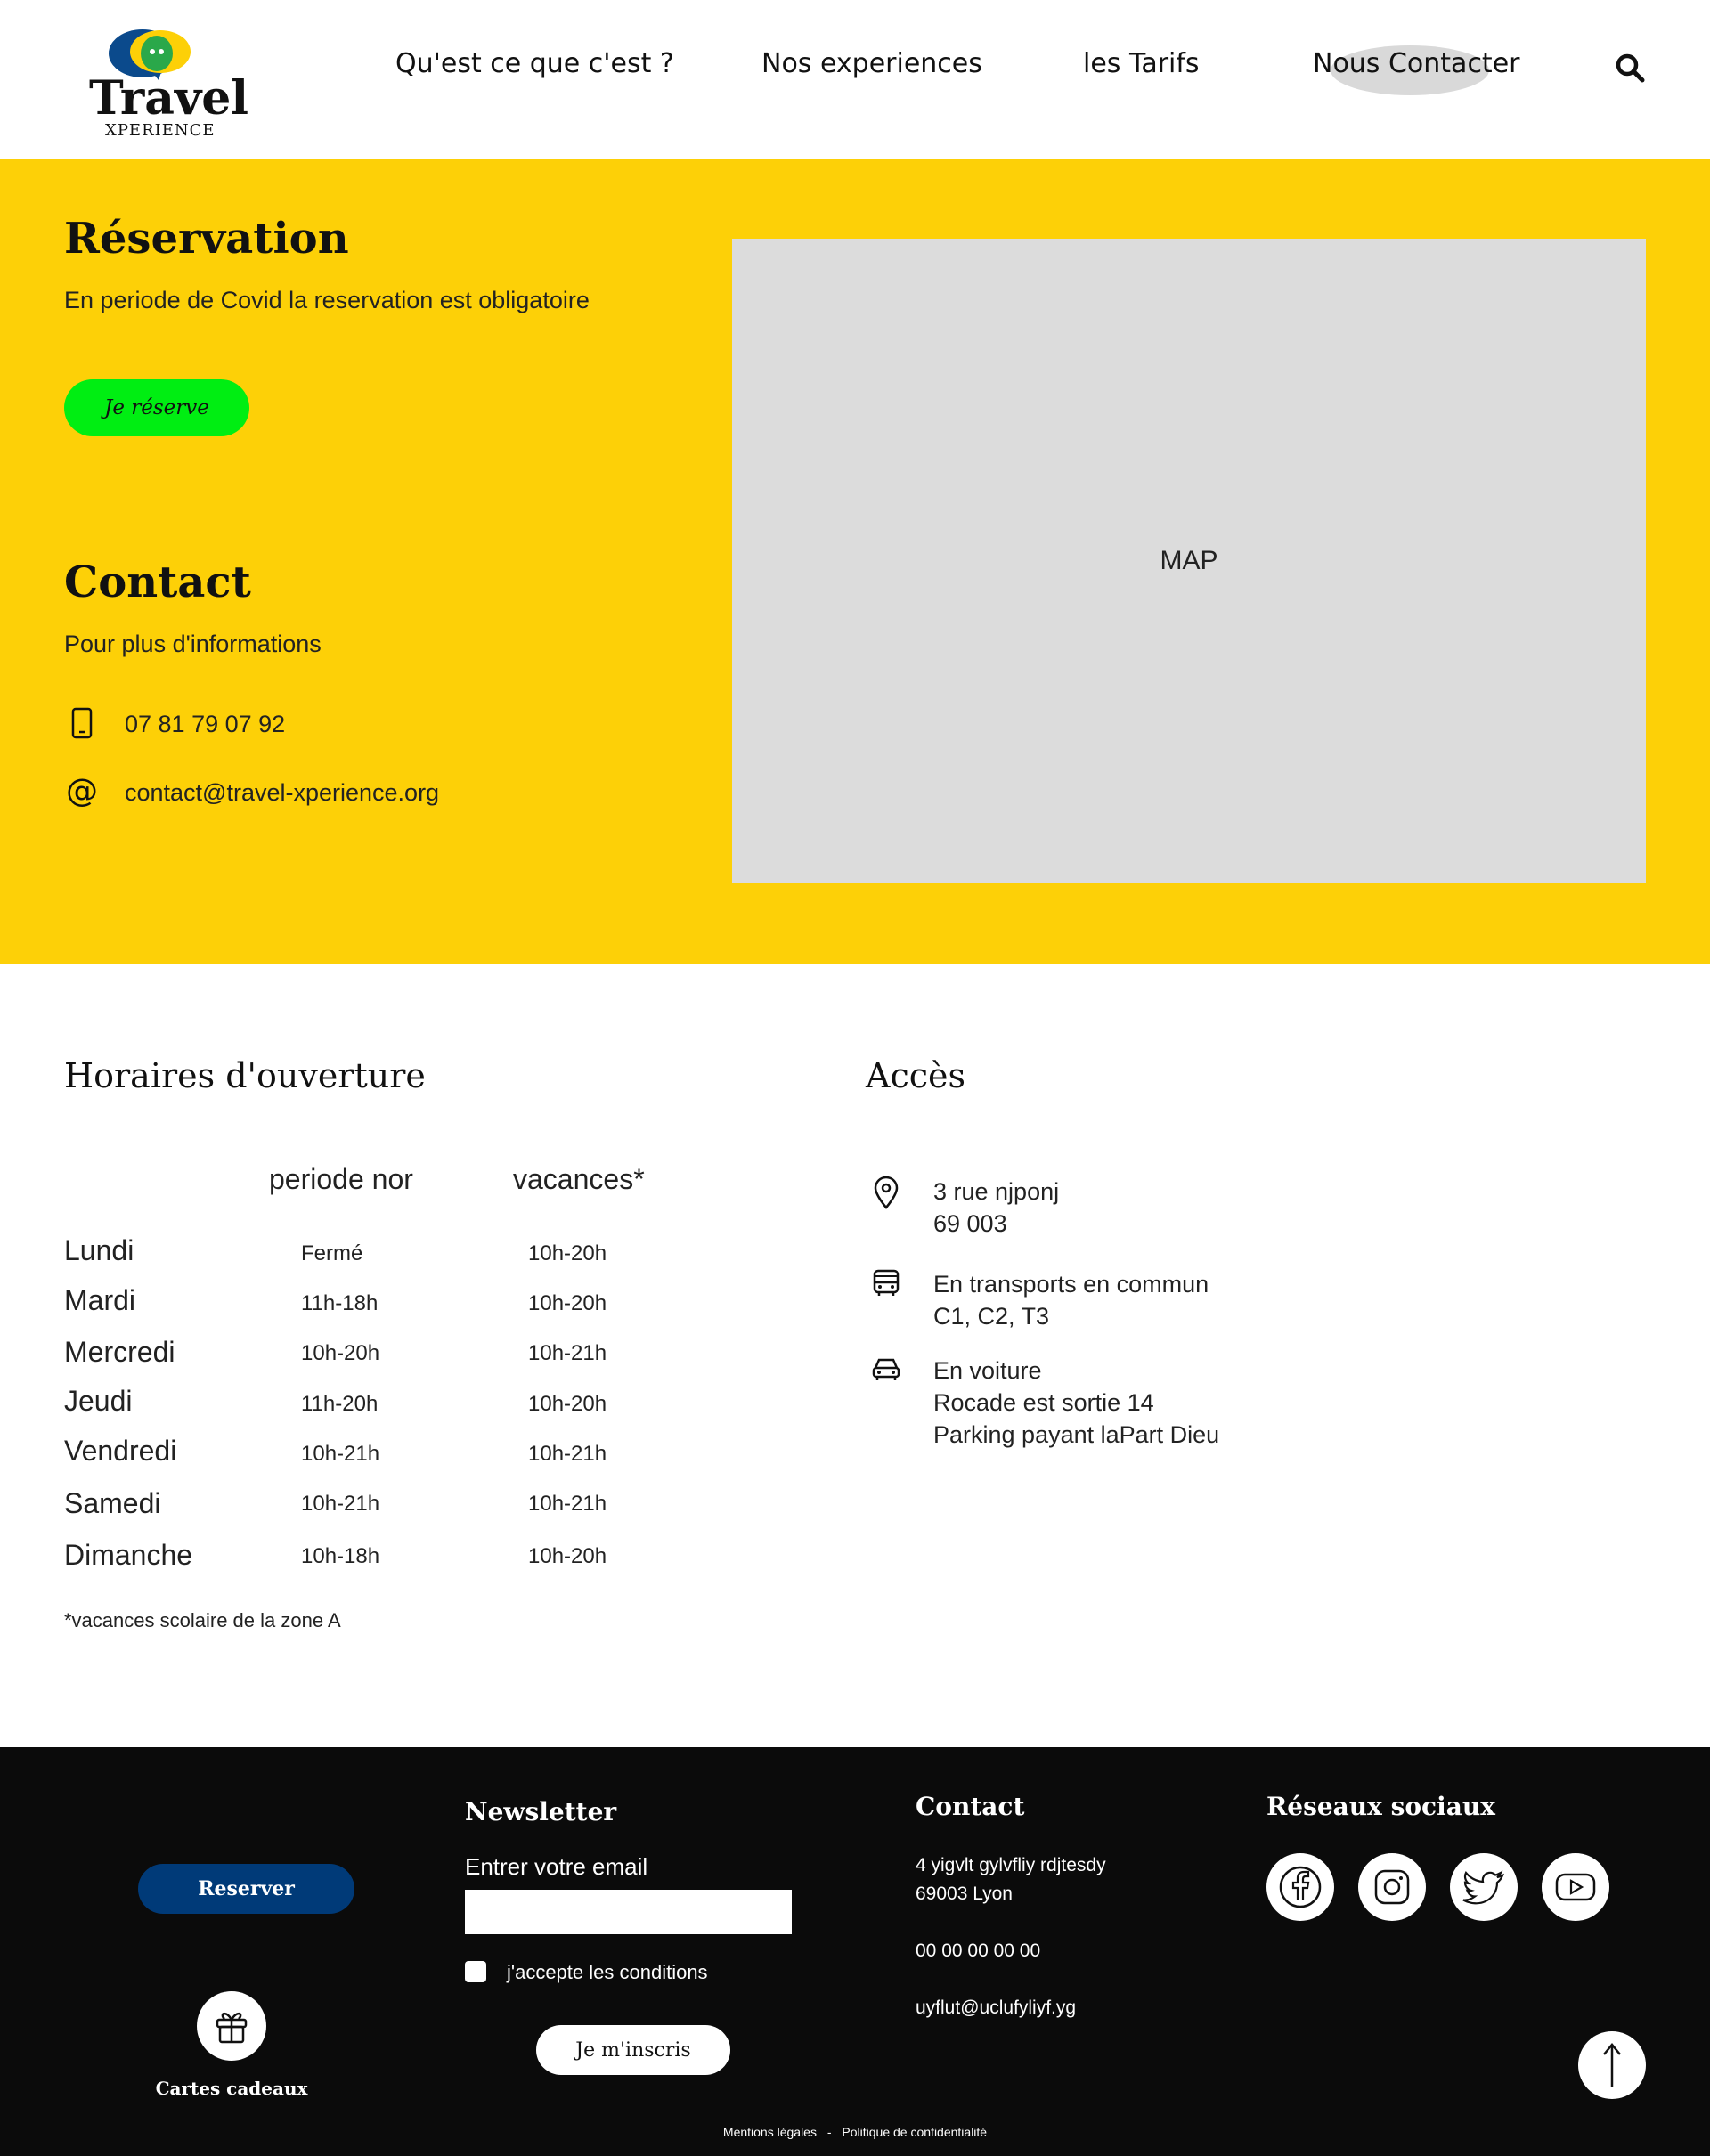 Image resolution: width=1710 pixels, height=2156 pixels. Describe the element at coordinates (1071, 1284) in the screenshot. I see `access-transport-line1: En transports en commun` at that location.